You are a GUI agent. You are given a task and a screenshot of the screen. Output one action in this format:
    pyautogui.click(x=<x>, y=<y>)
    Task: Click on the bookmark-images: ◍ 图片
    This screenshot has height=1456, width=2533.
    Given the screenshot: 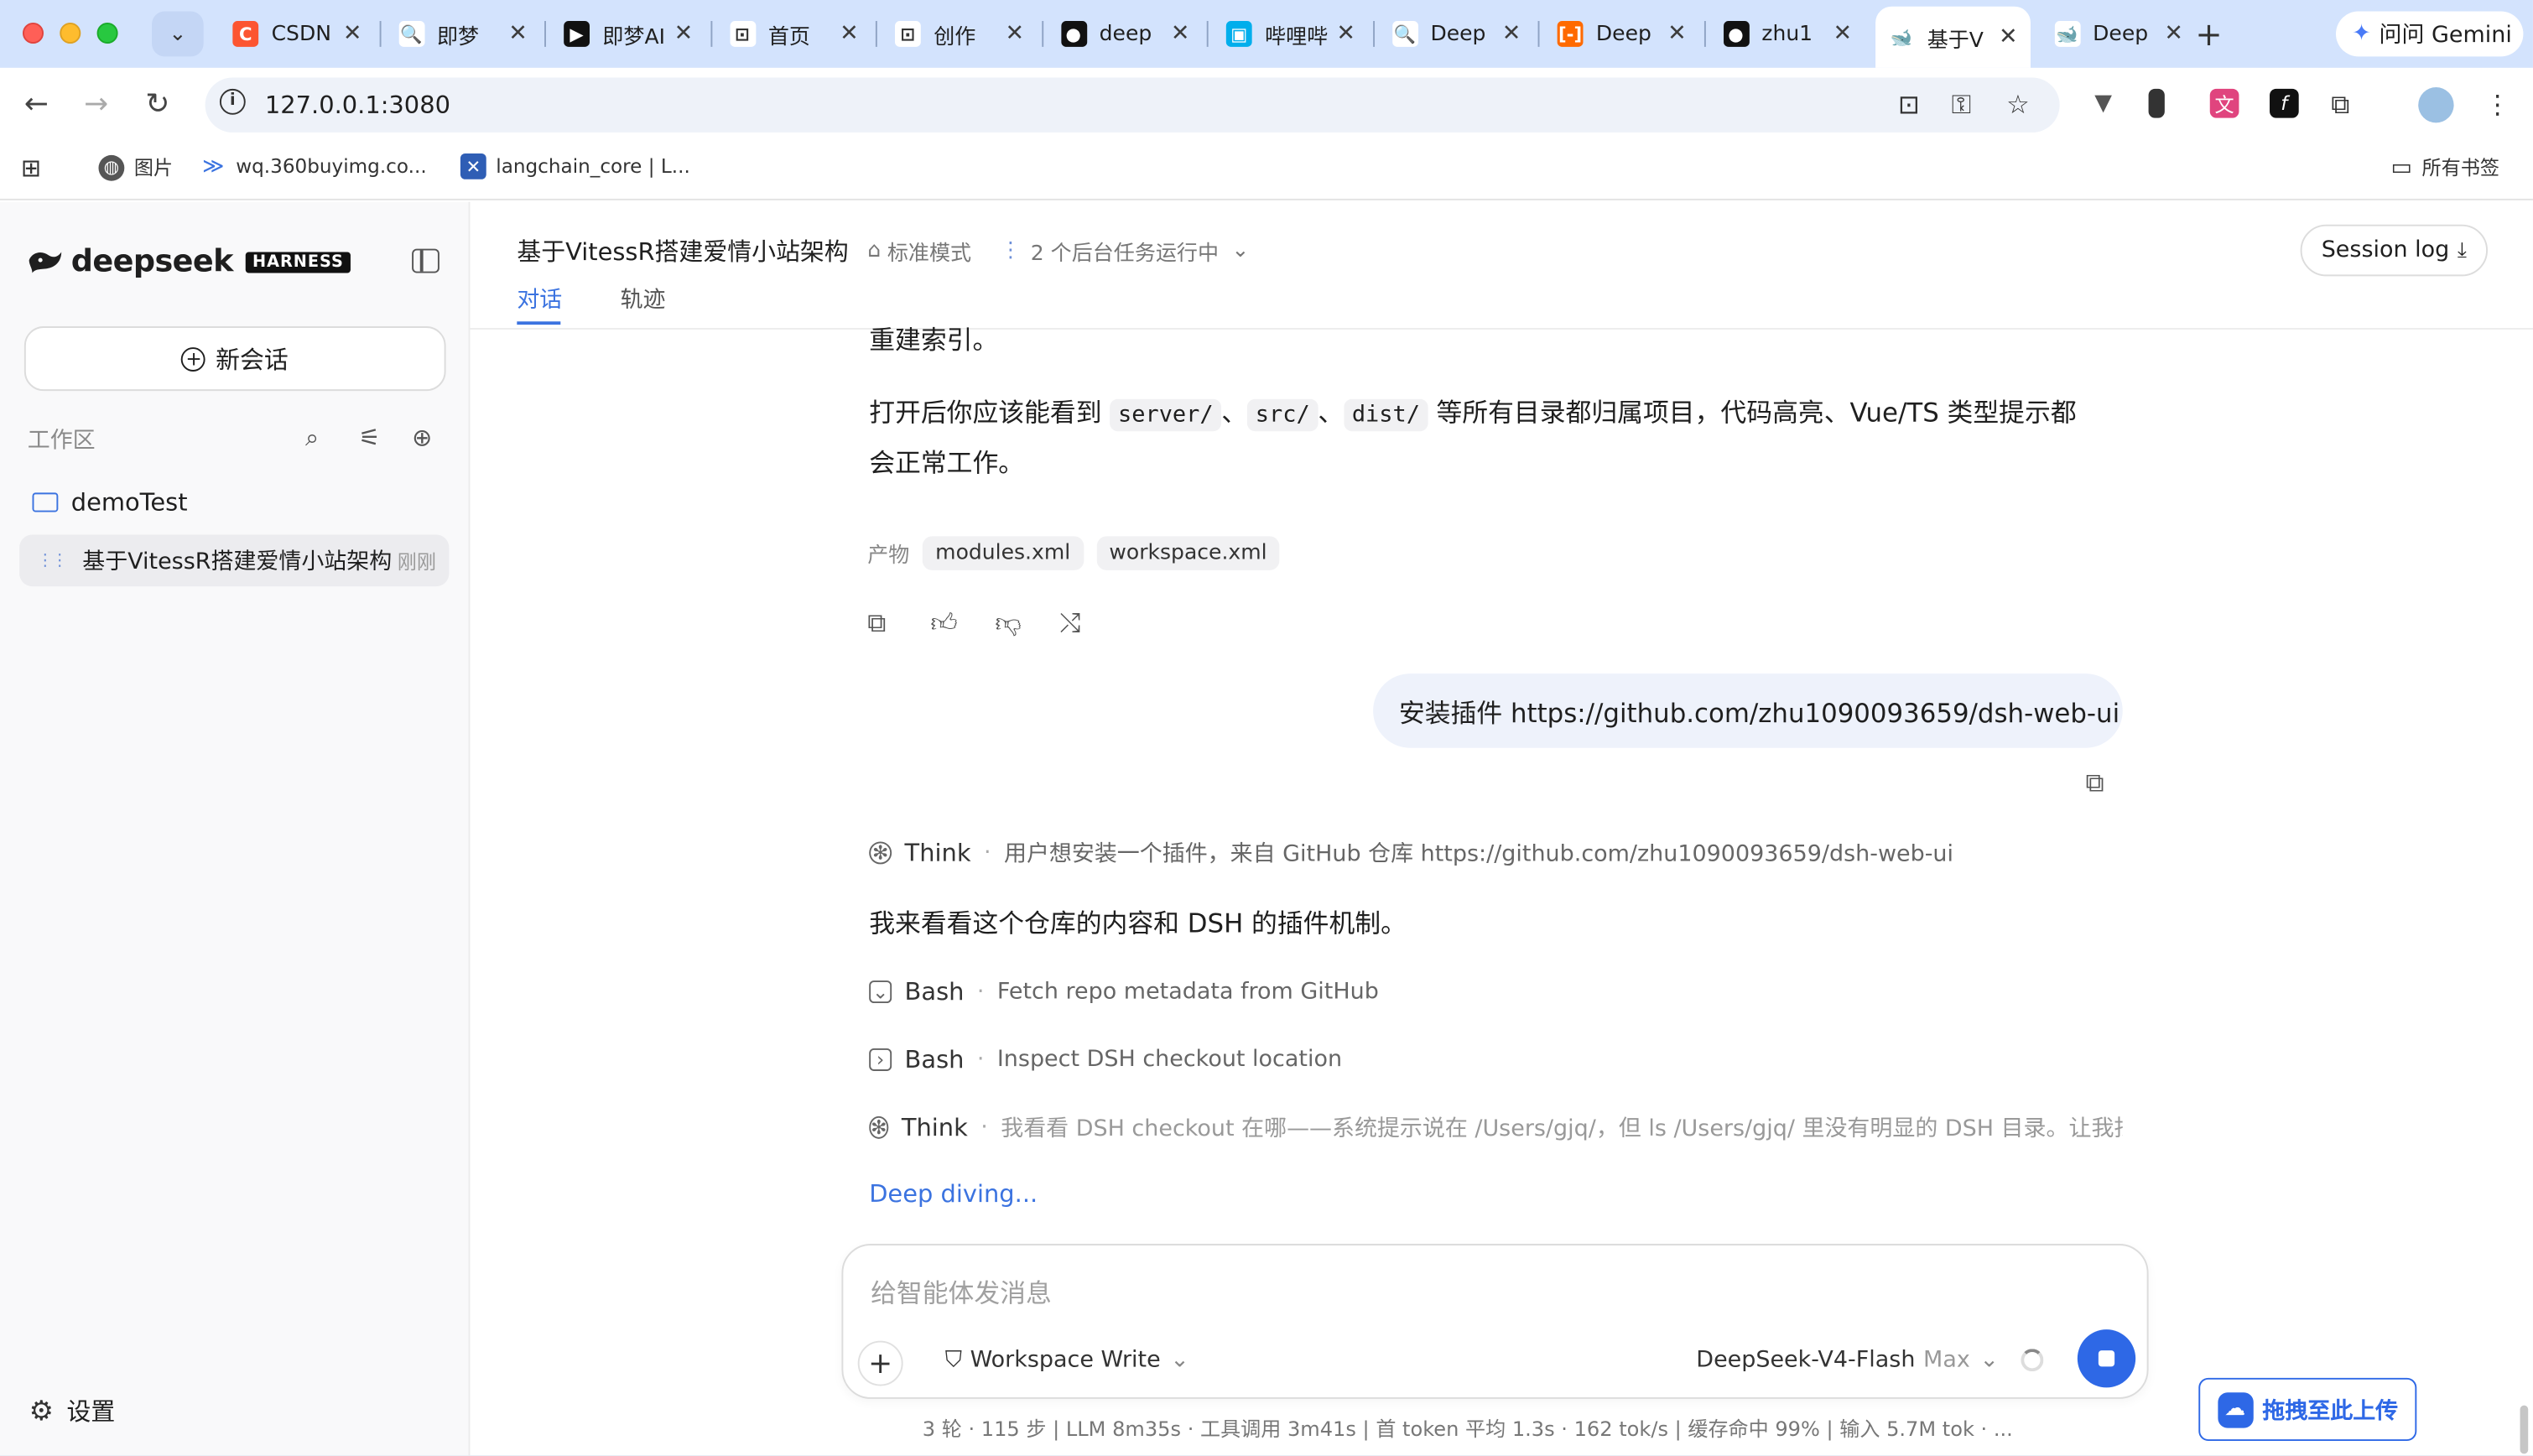 What is the action you would take?
    pyautogui.click(x=135, y=167)
    